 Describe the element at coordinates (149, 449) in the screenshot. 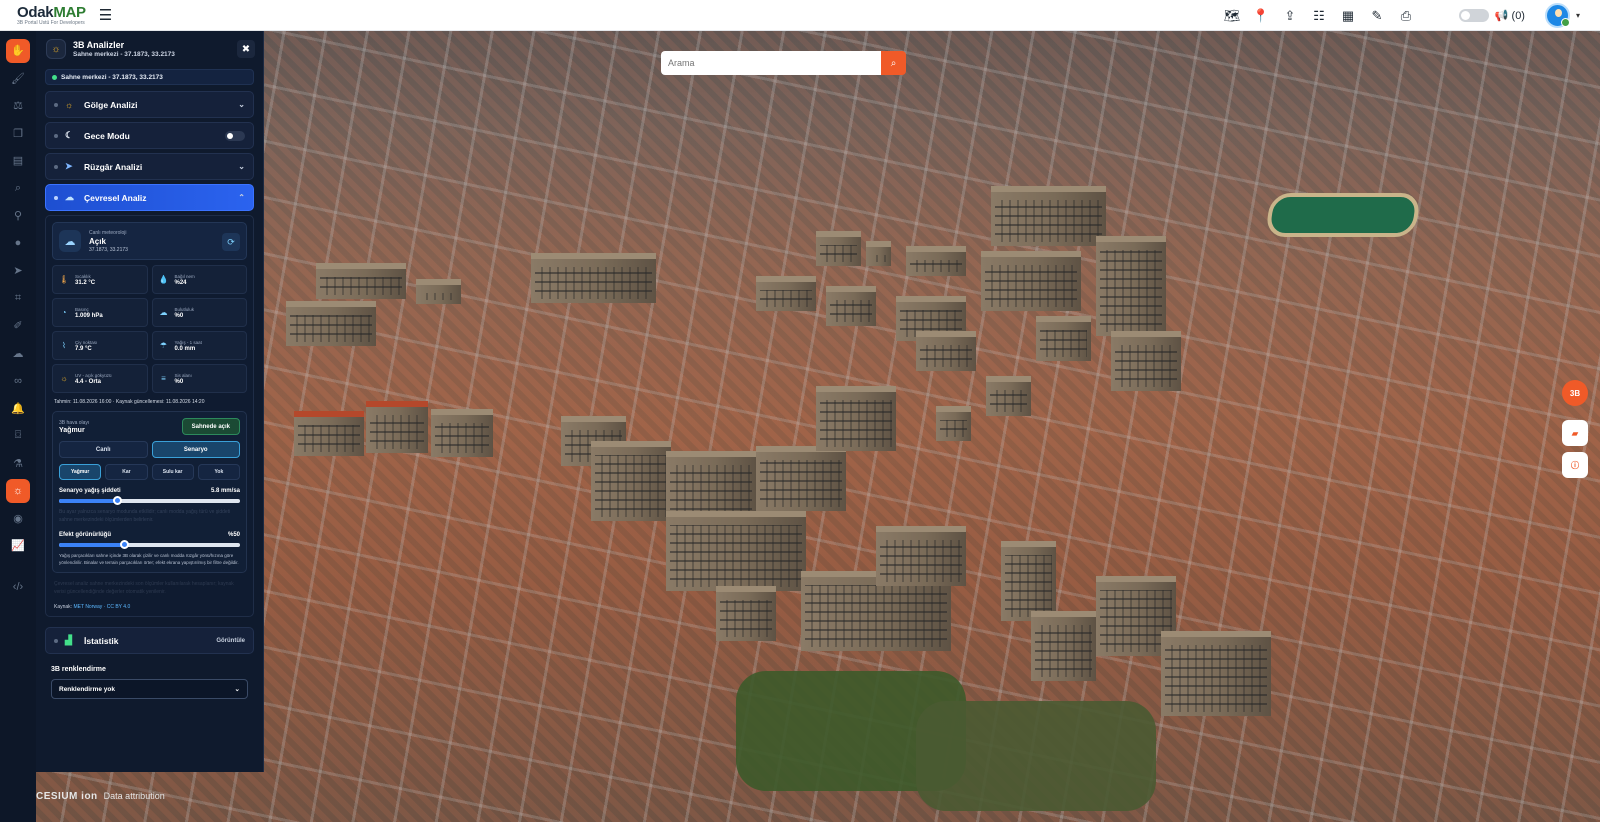

I see `mode-toggle: Canlı Senaryo` at that location.